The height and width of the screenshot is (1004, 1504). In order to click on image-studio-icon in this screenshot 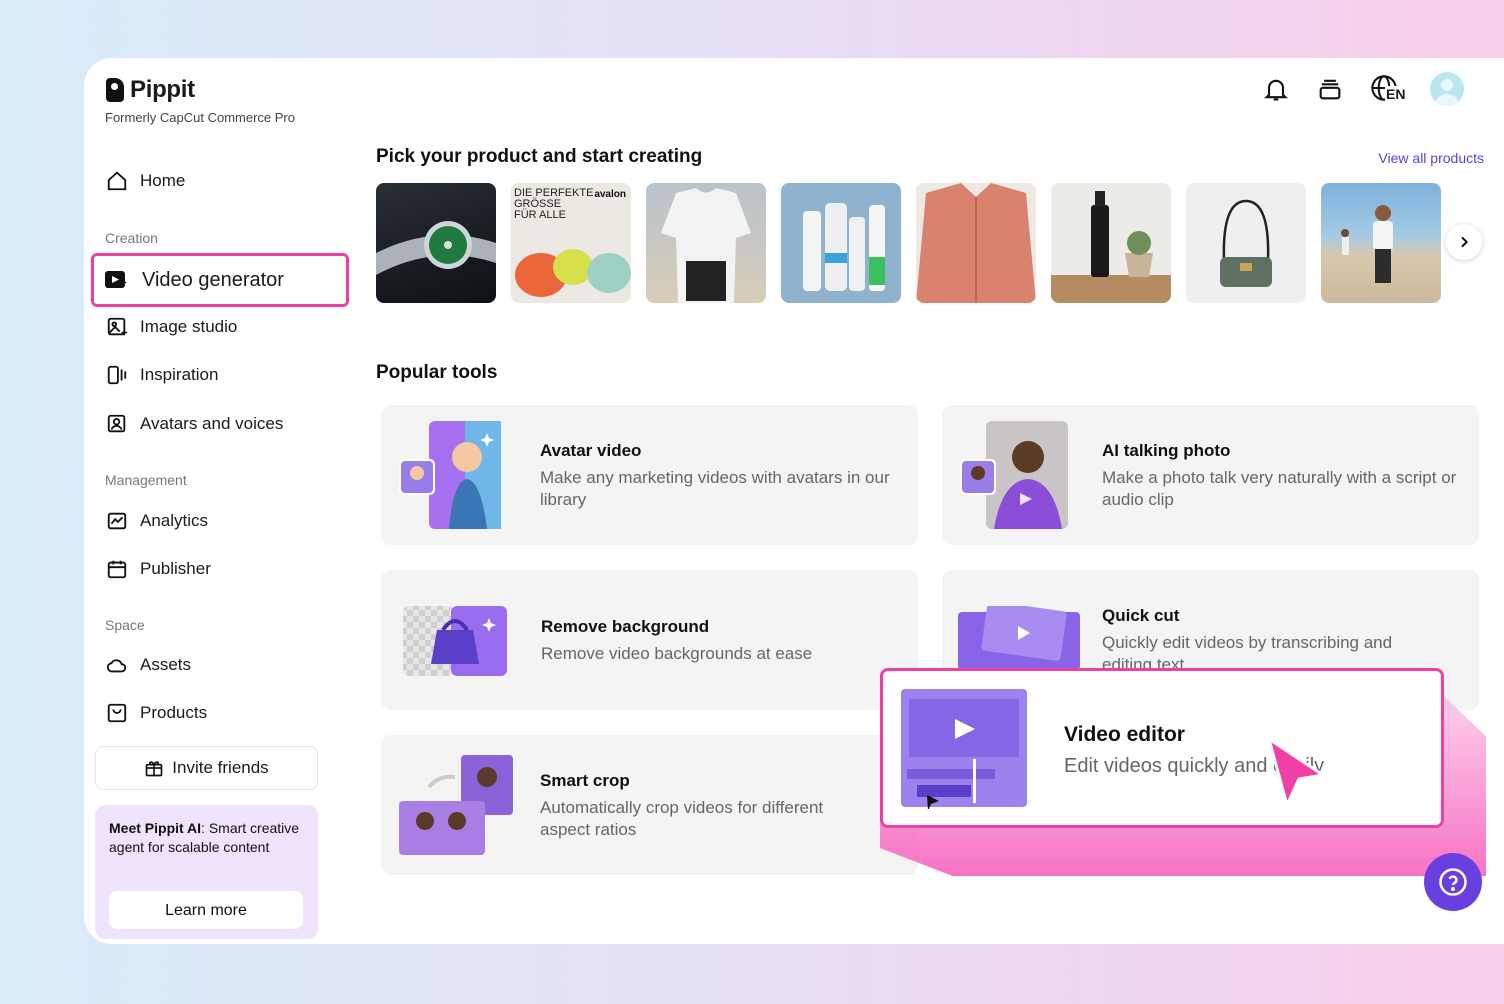, I will do `click(117, 326)`.